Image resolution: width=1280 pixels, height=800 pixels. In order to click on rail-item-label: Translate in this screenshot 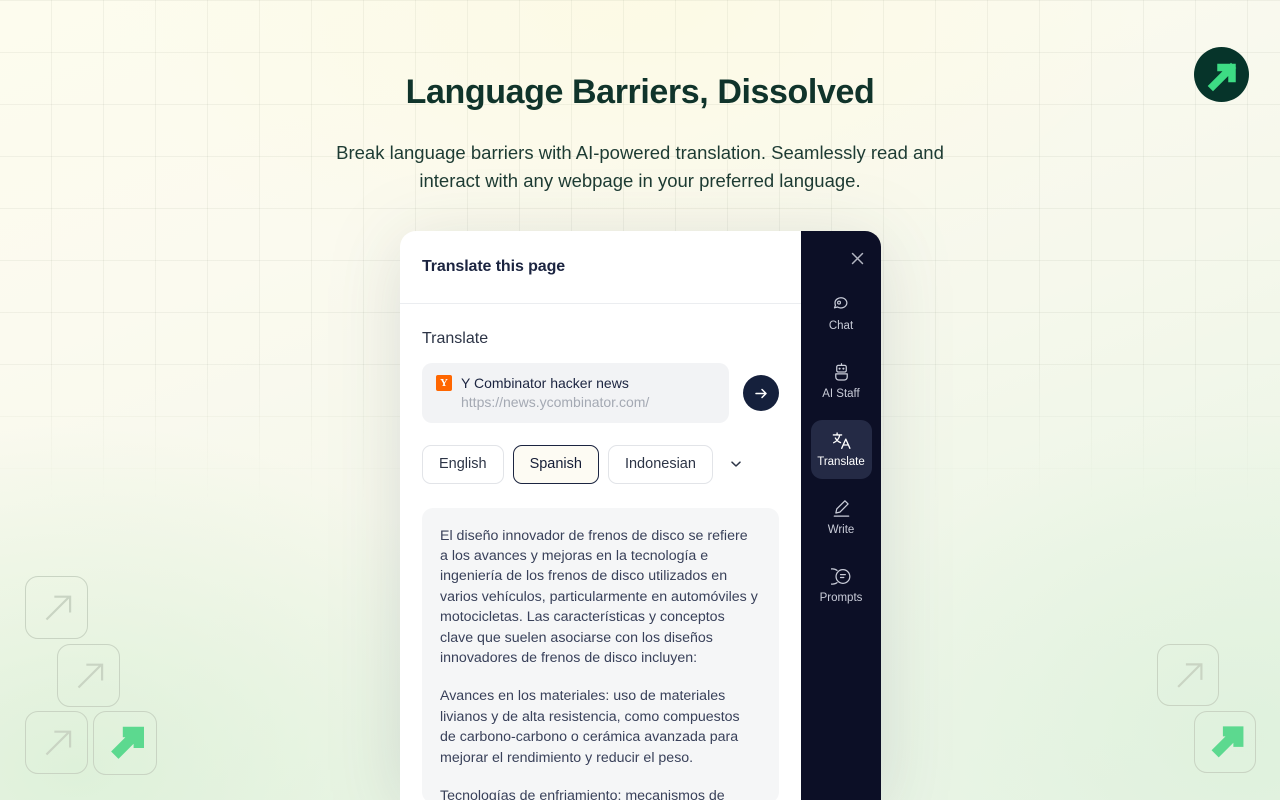, I will do `click(841, 462)`.